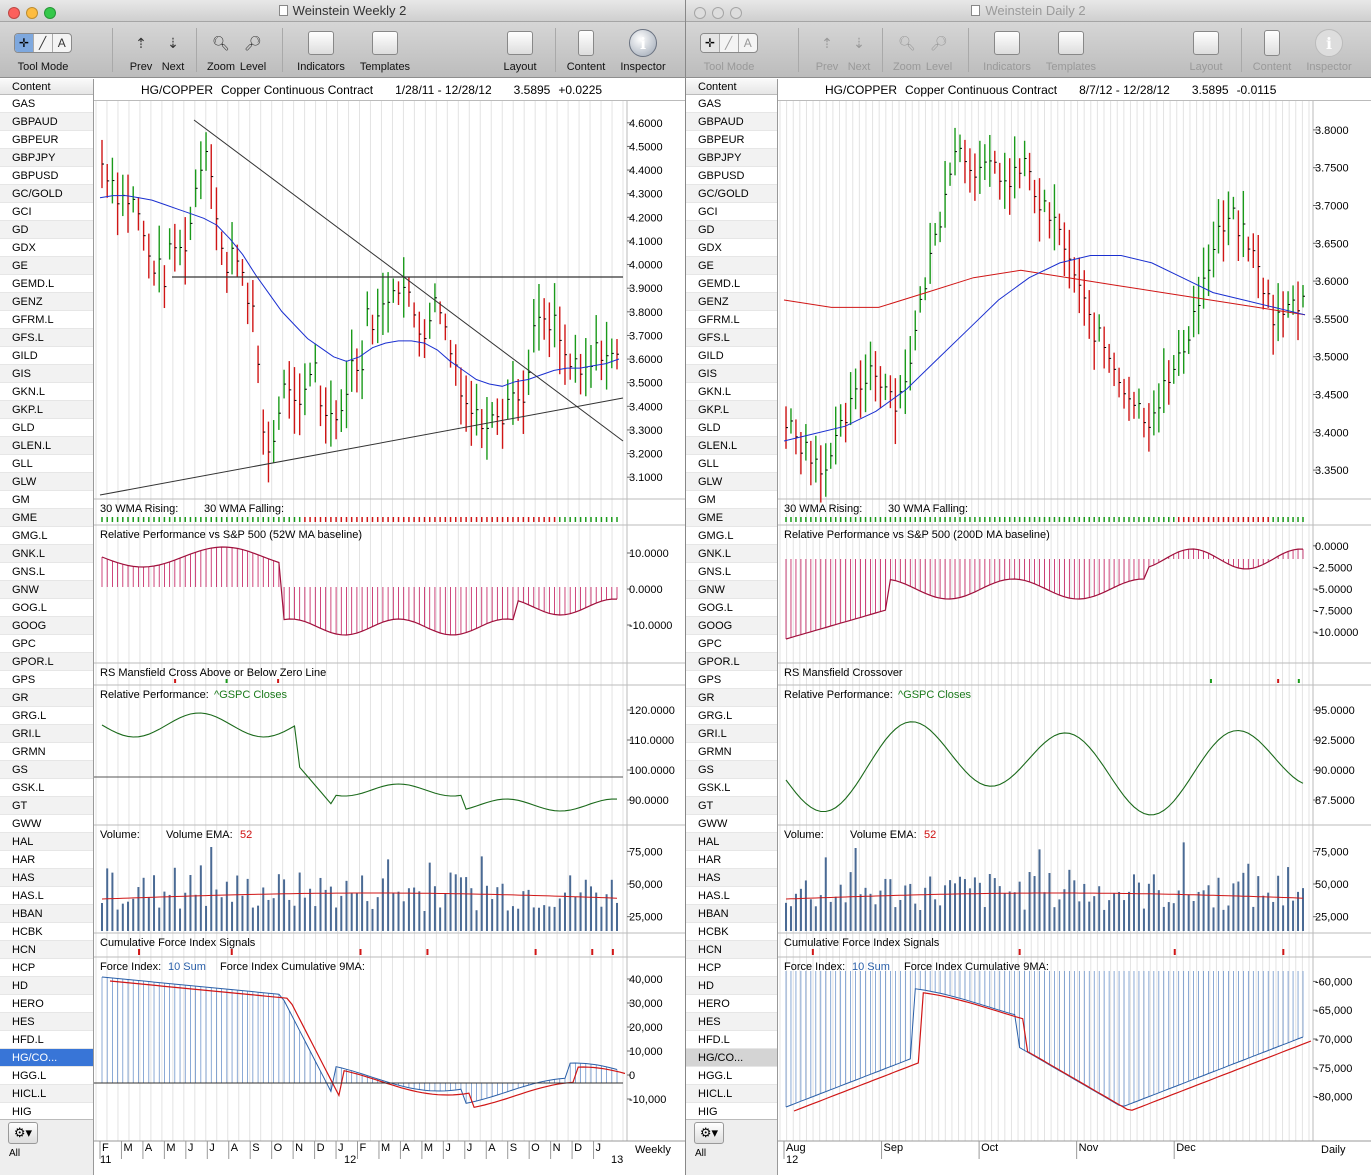 The image size is (1371, 1175). What do you see at coordinates (731, 788) in the screenshot?
I see `symbol-list-item: GSK.L` at bounding box center [731, 788].